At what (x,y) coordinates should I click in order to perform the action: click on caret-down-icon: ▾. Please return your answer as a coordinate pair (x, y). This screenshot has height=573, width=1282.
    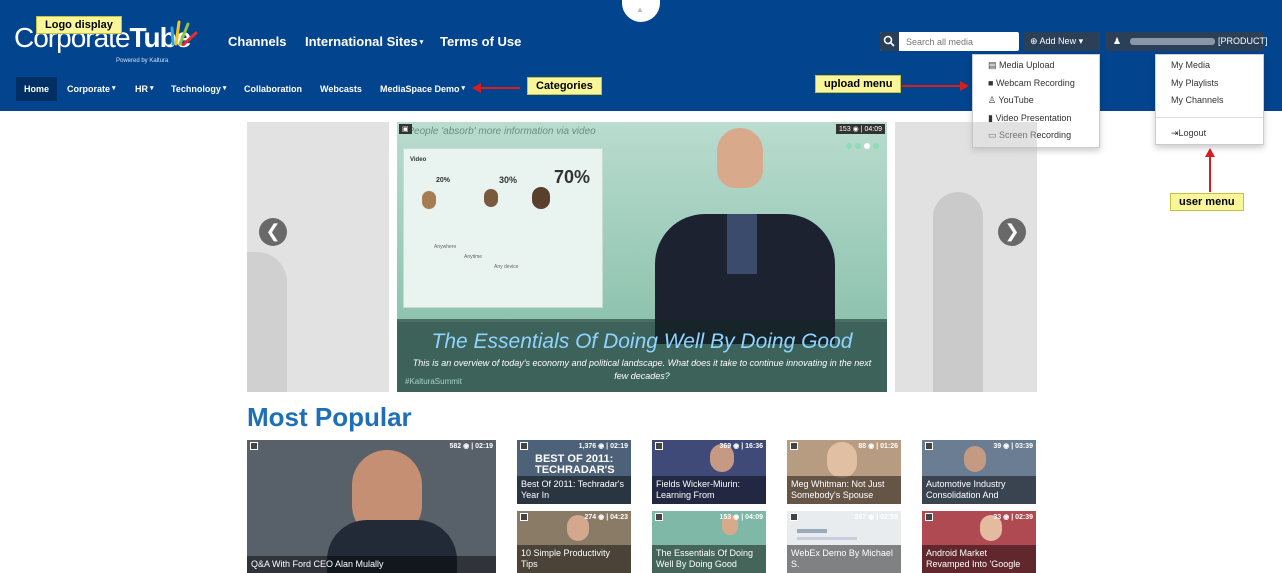
    Looking at the image, I should click on (224, 88).